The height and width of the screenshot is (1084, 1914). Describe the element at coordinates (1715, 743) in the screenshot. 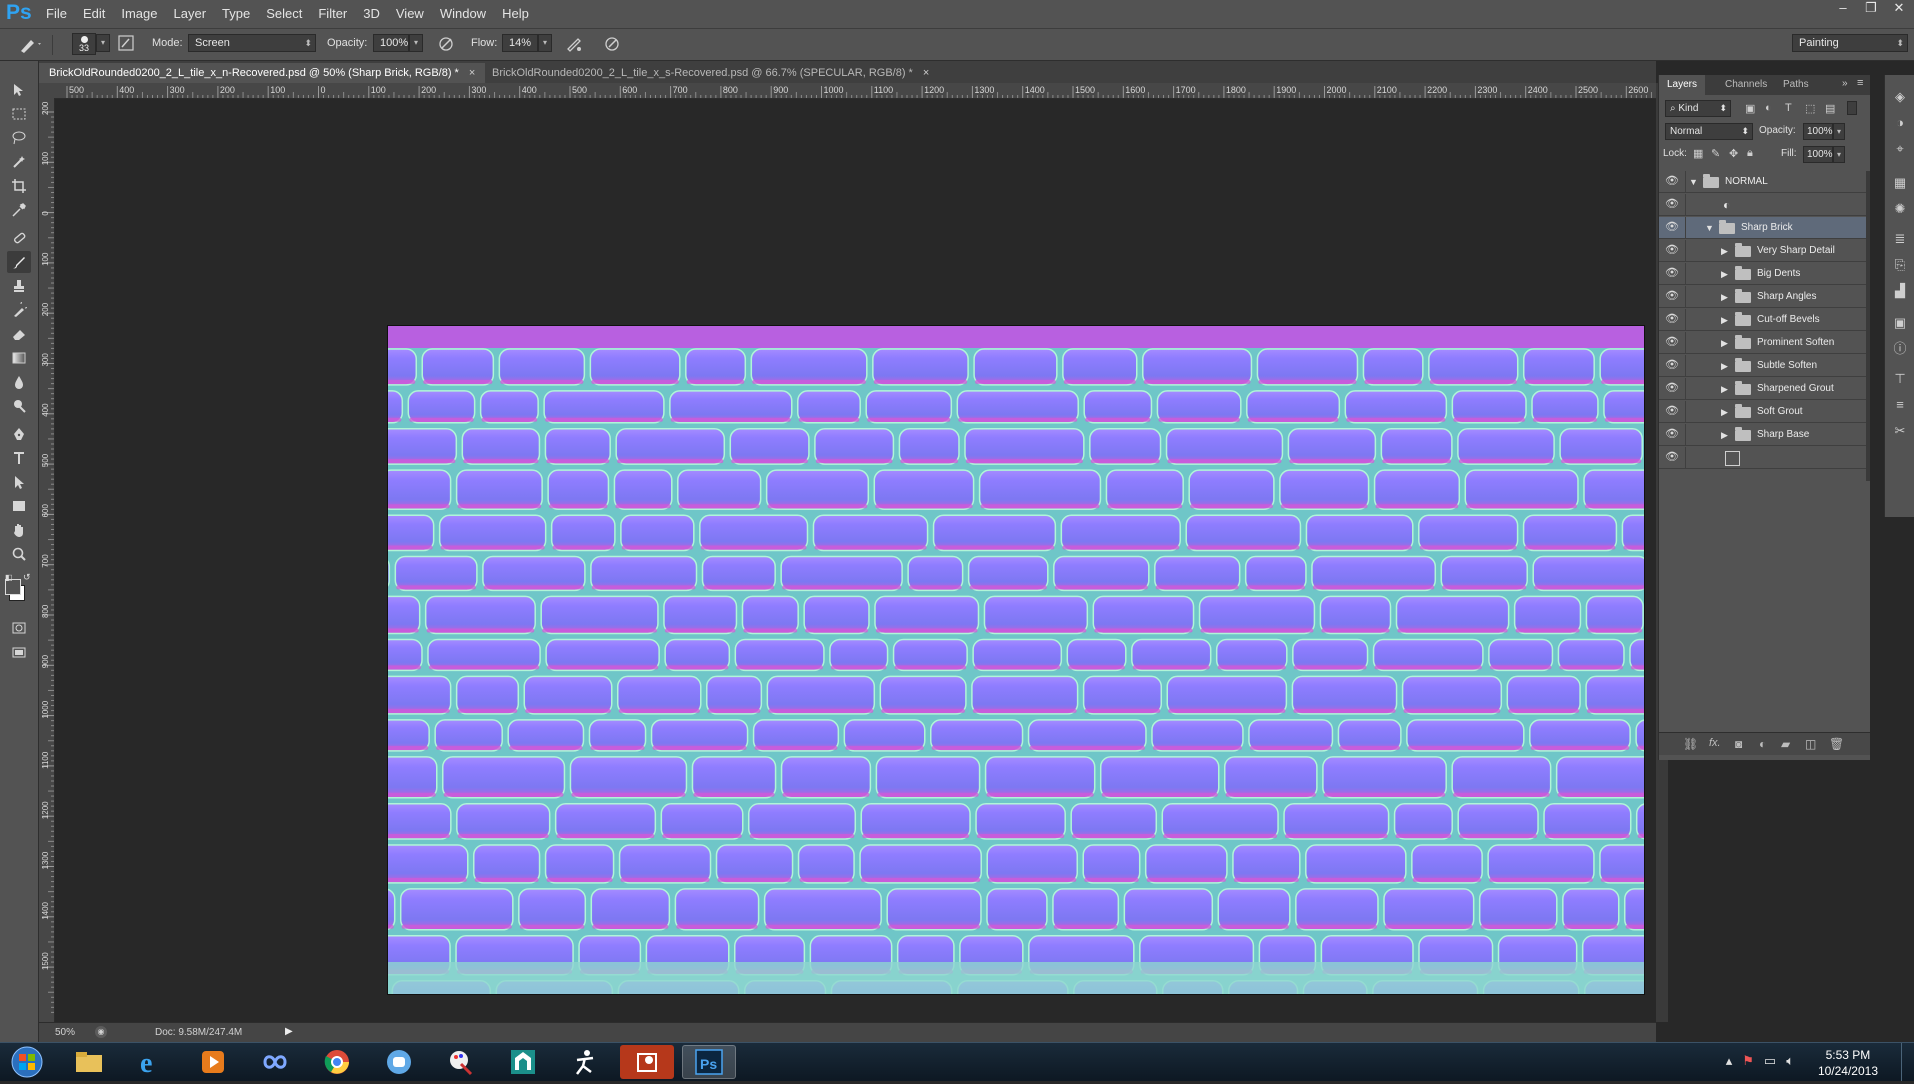

I see `layer-style-fx-icon: fx.` at that location.